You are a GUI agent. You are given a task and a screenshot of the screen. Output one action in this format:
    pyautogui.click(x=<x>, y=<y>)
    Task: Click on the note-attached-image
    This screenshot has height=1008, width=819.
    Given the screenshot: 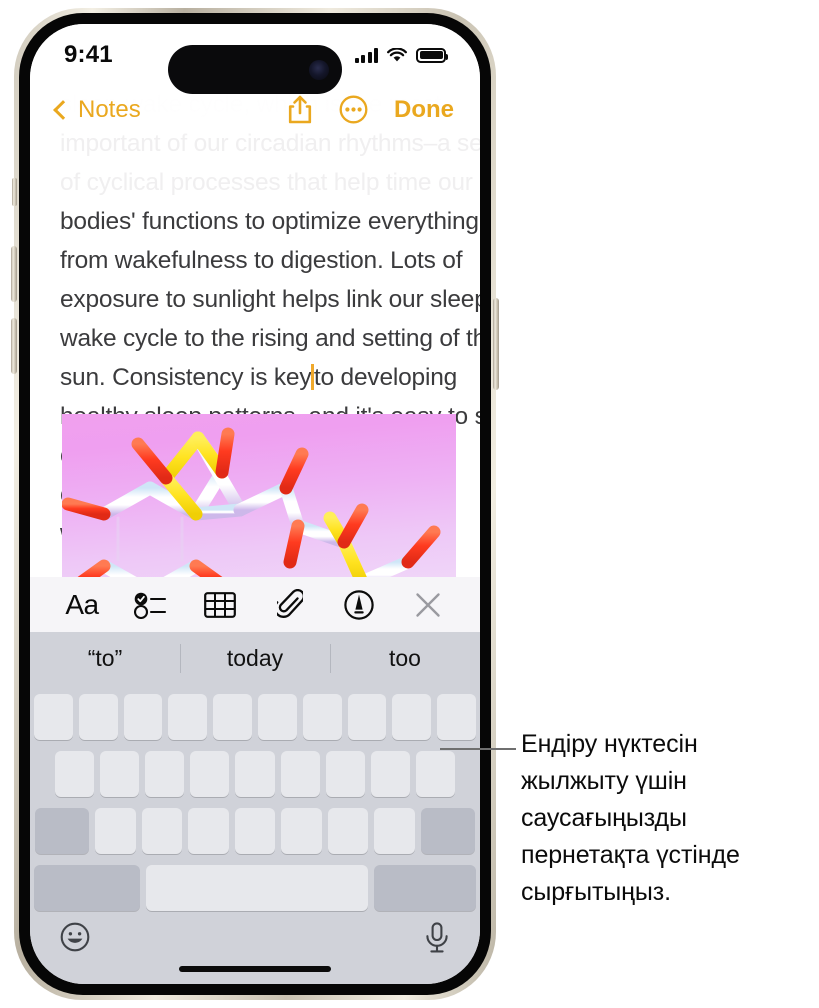 What is the action you would take?
    pyautogui.click(x=259, y=501)
    